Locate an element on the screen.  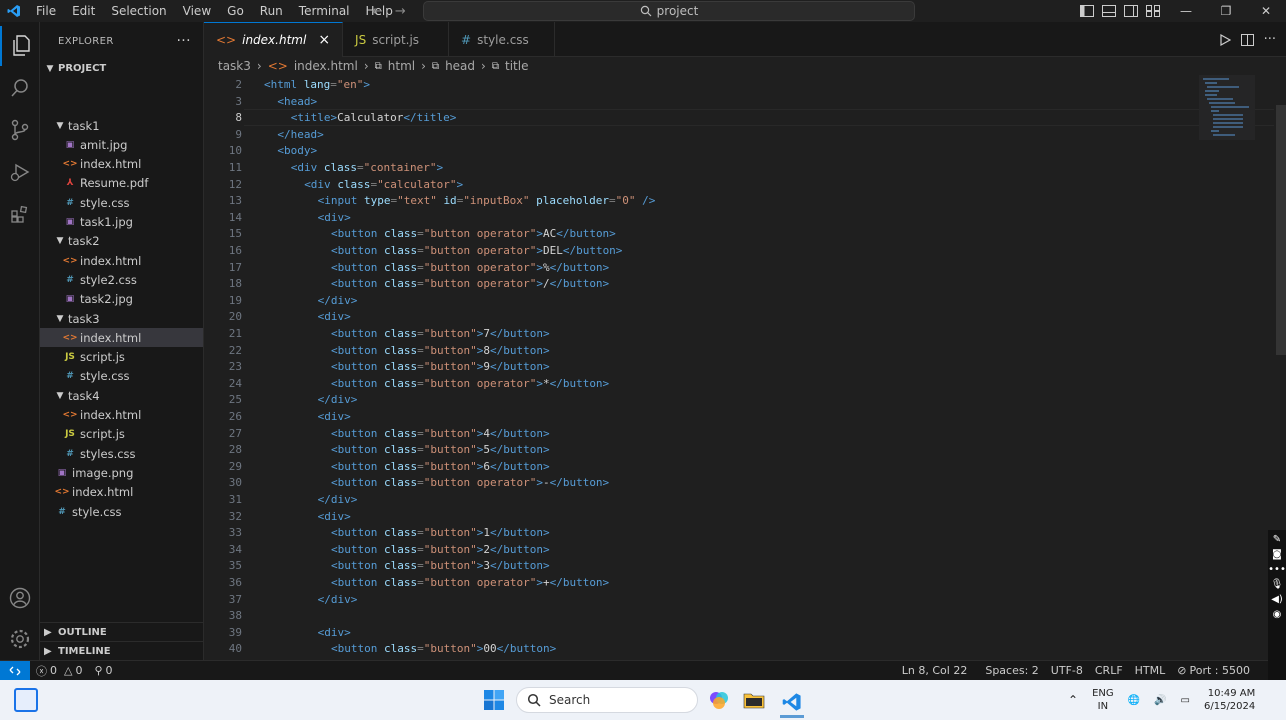
copilot-icon is located at coordinates (719, 700).